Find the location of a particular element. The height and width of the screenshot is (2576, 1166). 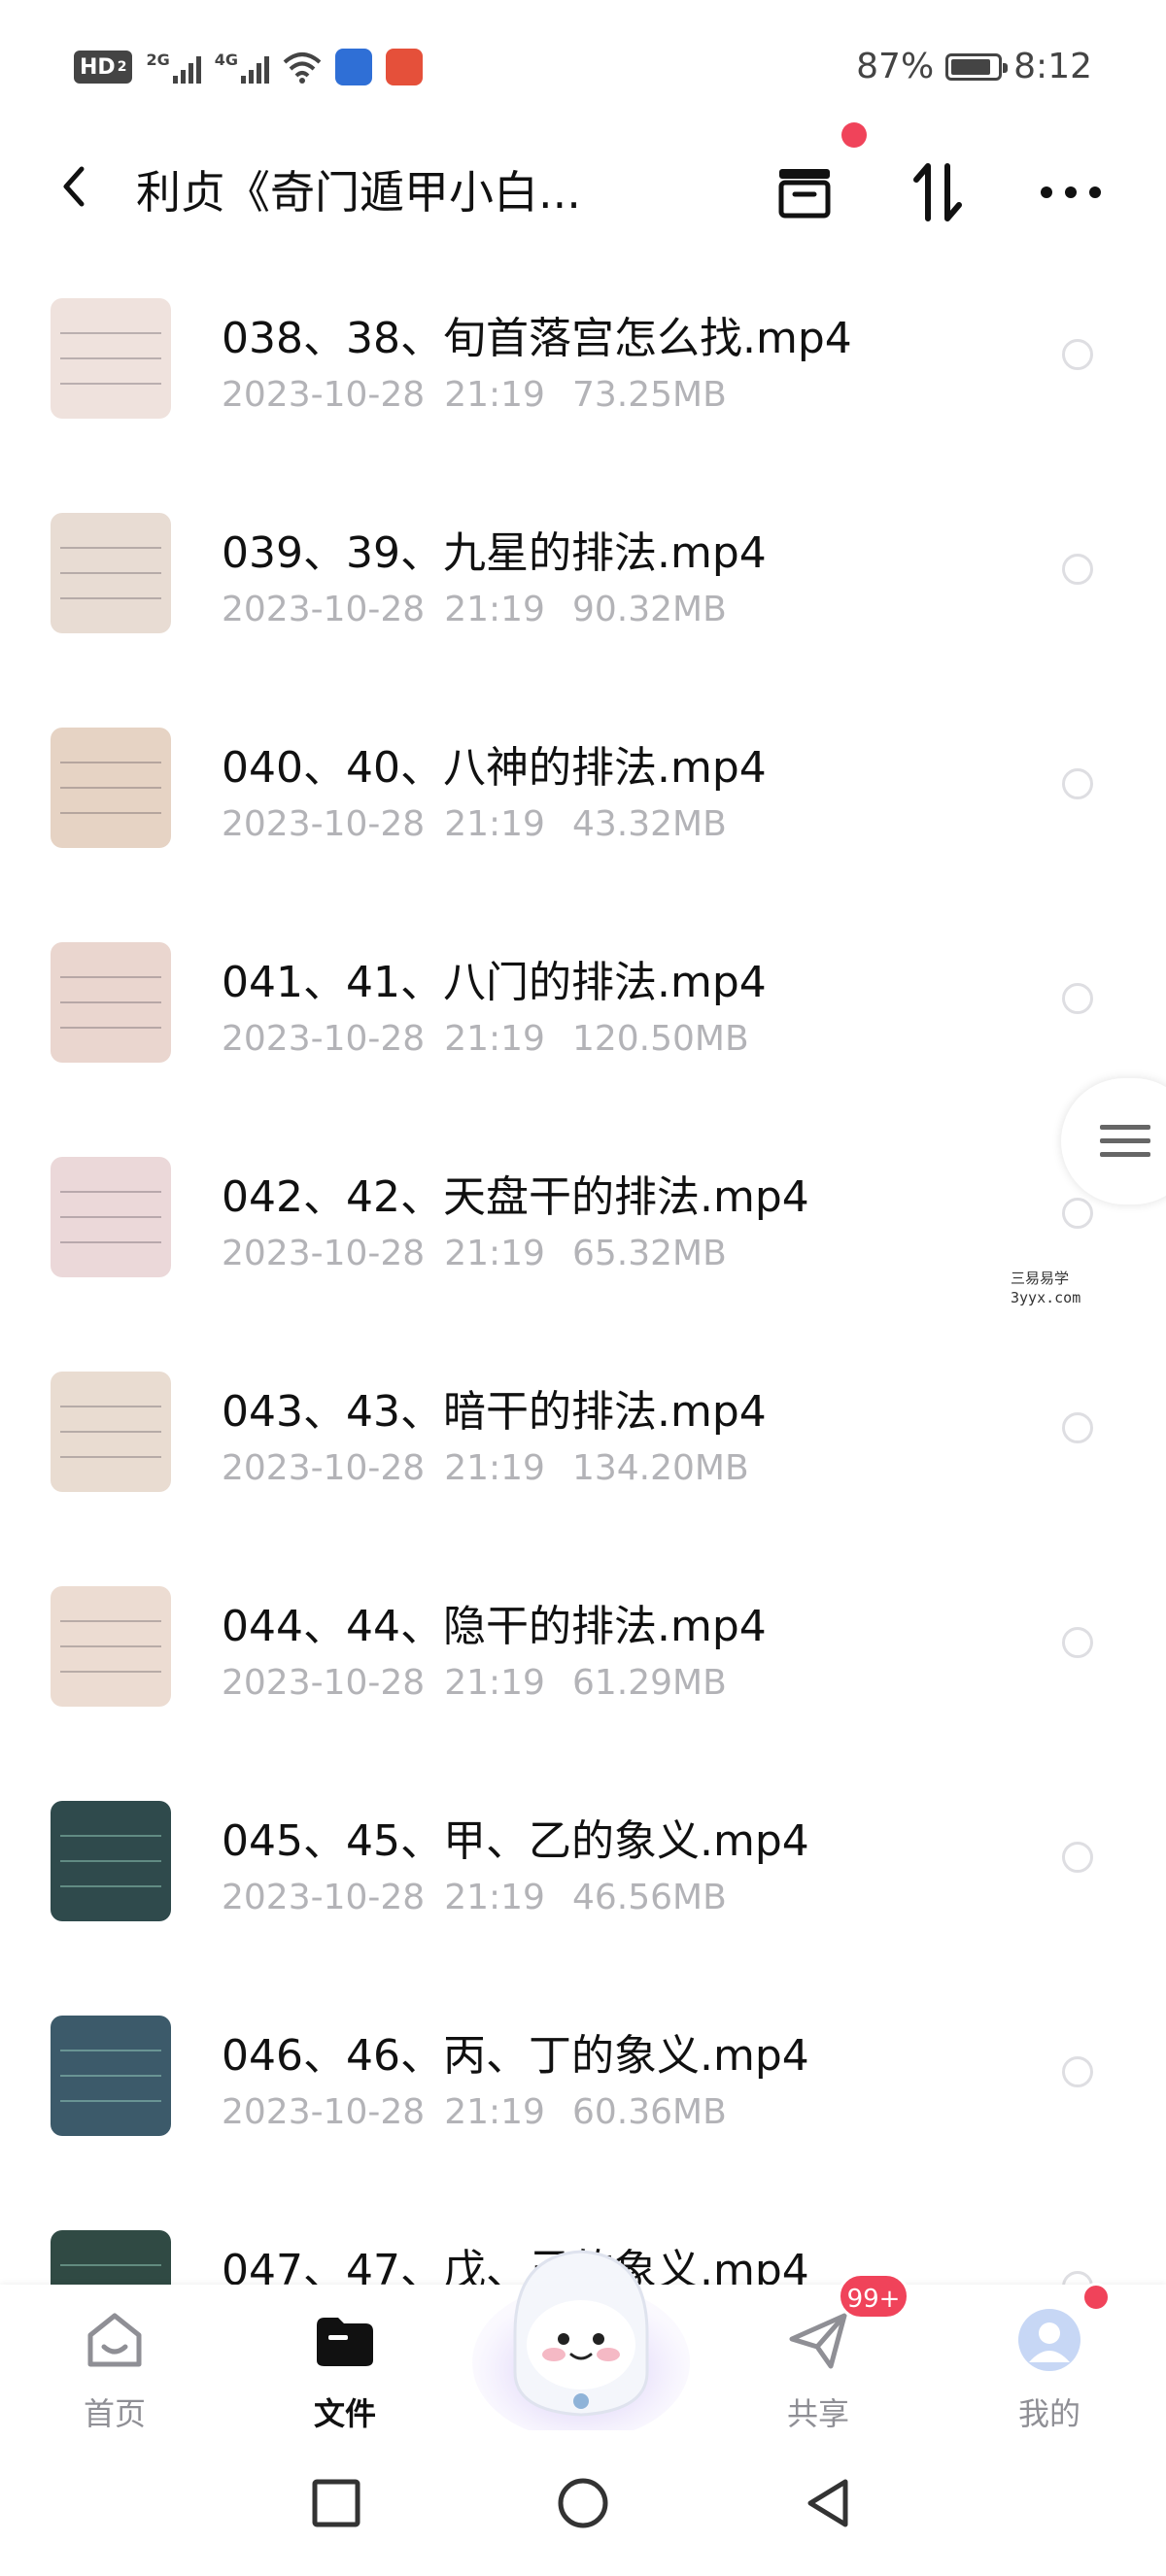

file-row: 039、39、九星的排法.mp4 2023-10-28 21:19 90.32MB is located at coordinates (583, 565).